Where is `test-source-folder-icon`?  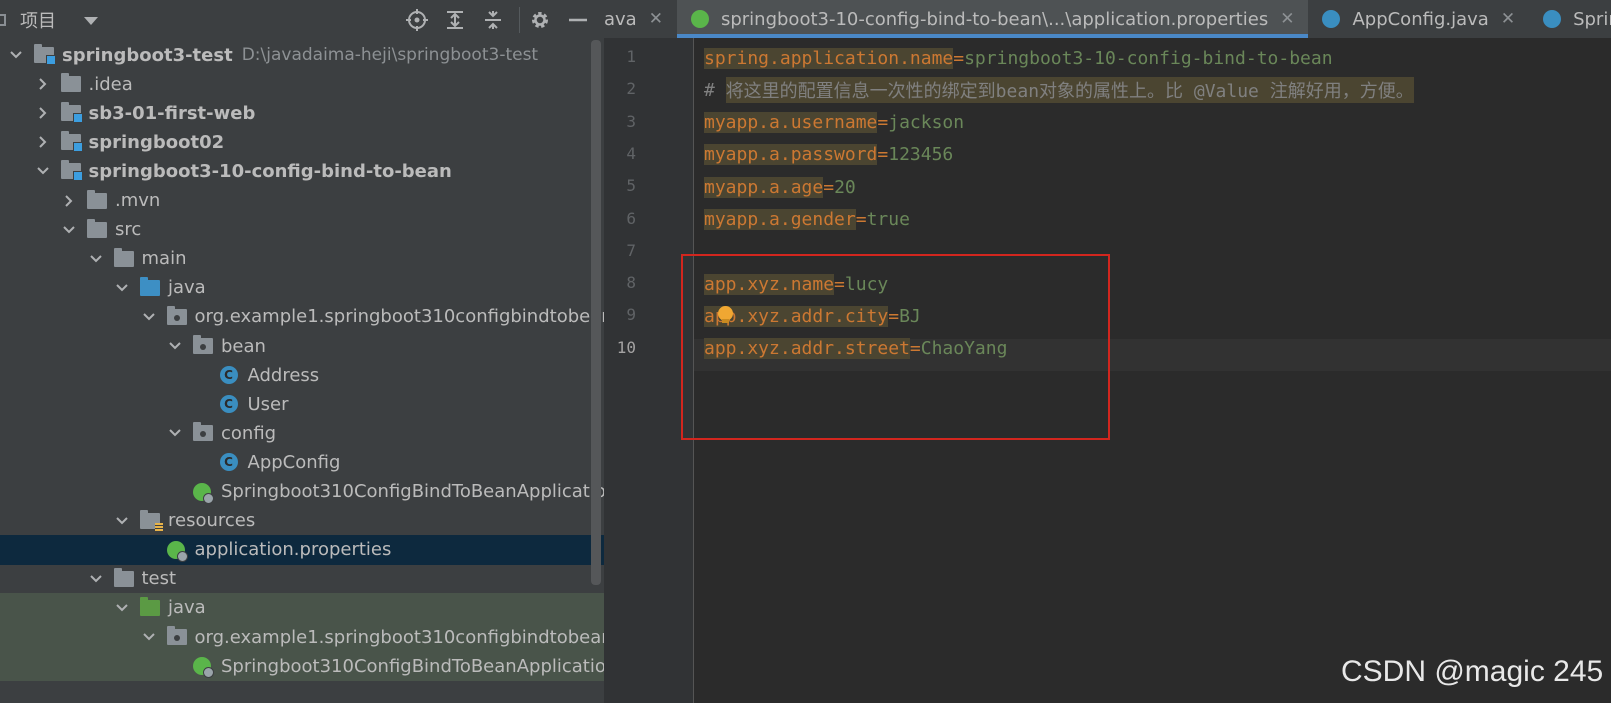
test-source-folder-icon is located at coordinates (150, 607).